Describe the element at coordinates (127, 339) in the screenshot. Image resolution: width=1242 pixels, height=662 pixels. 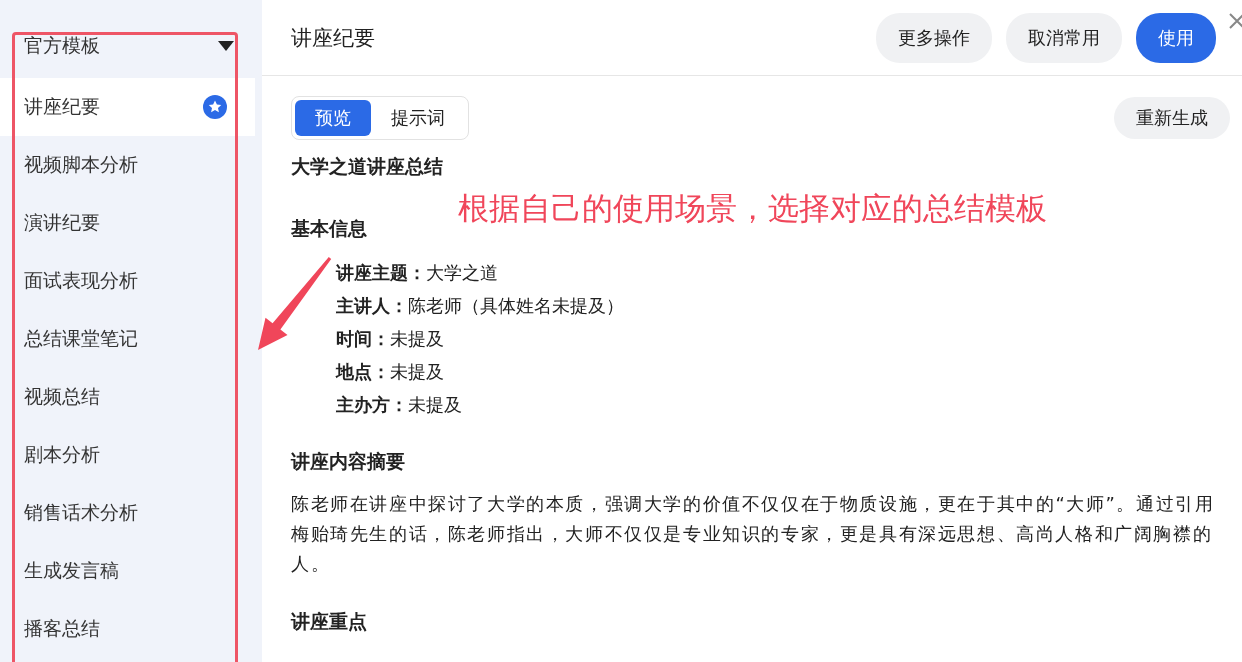
I see `template-item: 总结课堂笔记` at that location.